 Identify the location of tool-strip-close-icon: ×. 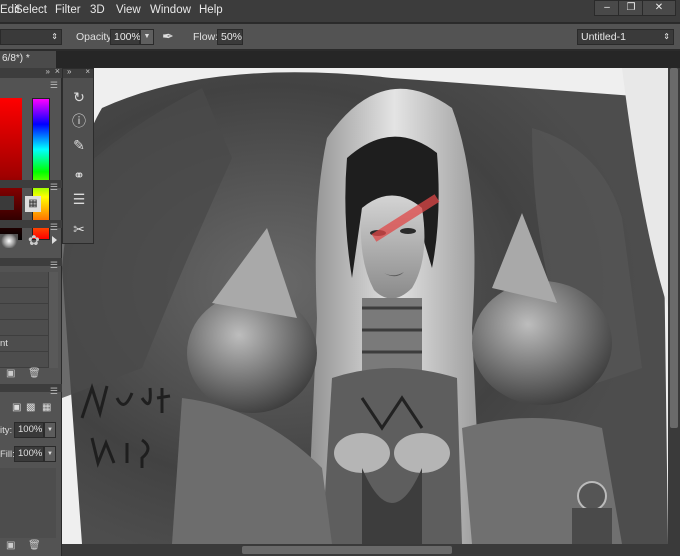
(87, 71).